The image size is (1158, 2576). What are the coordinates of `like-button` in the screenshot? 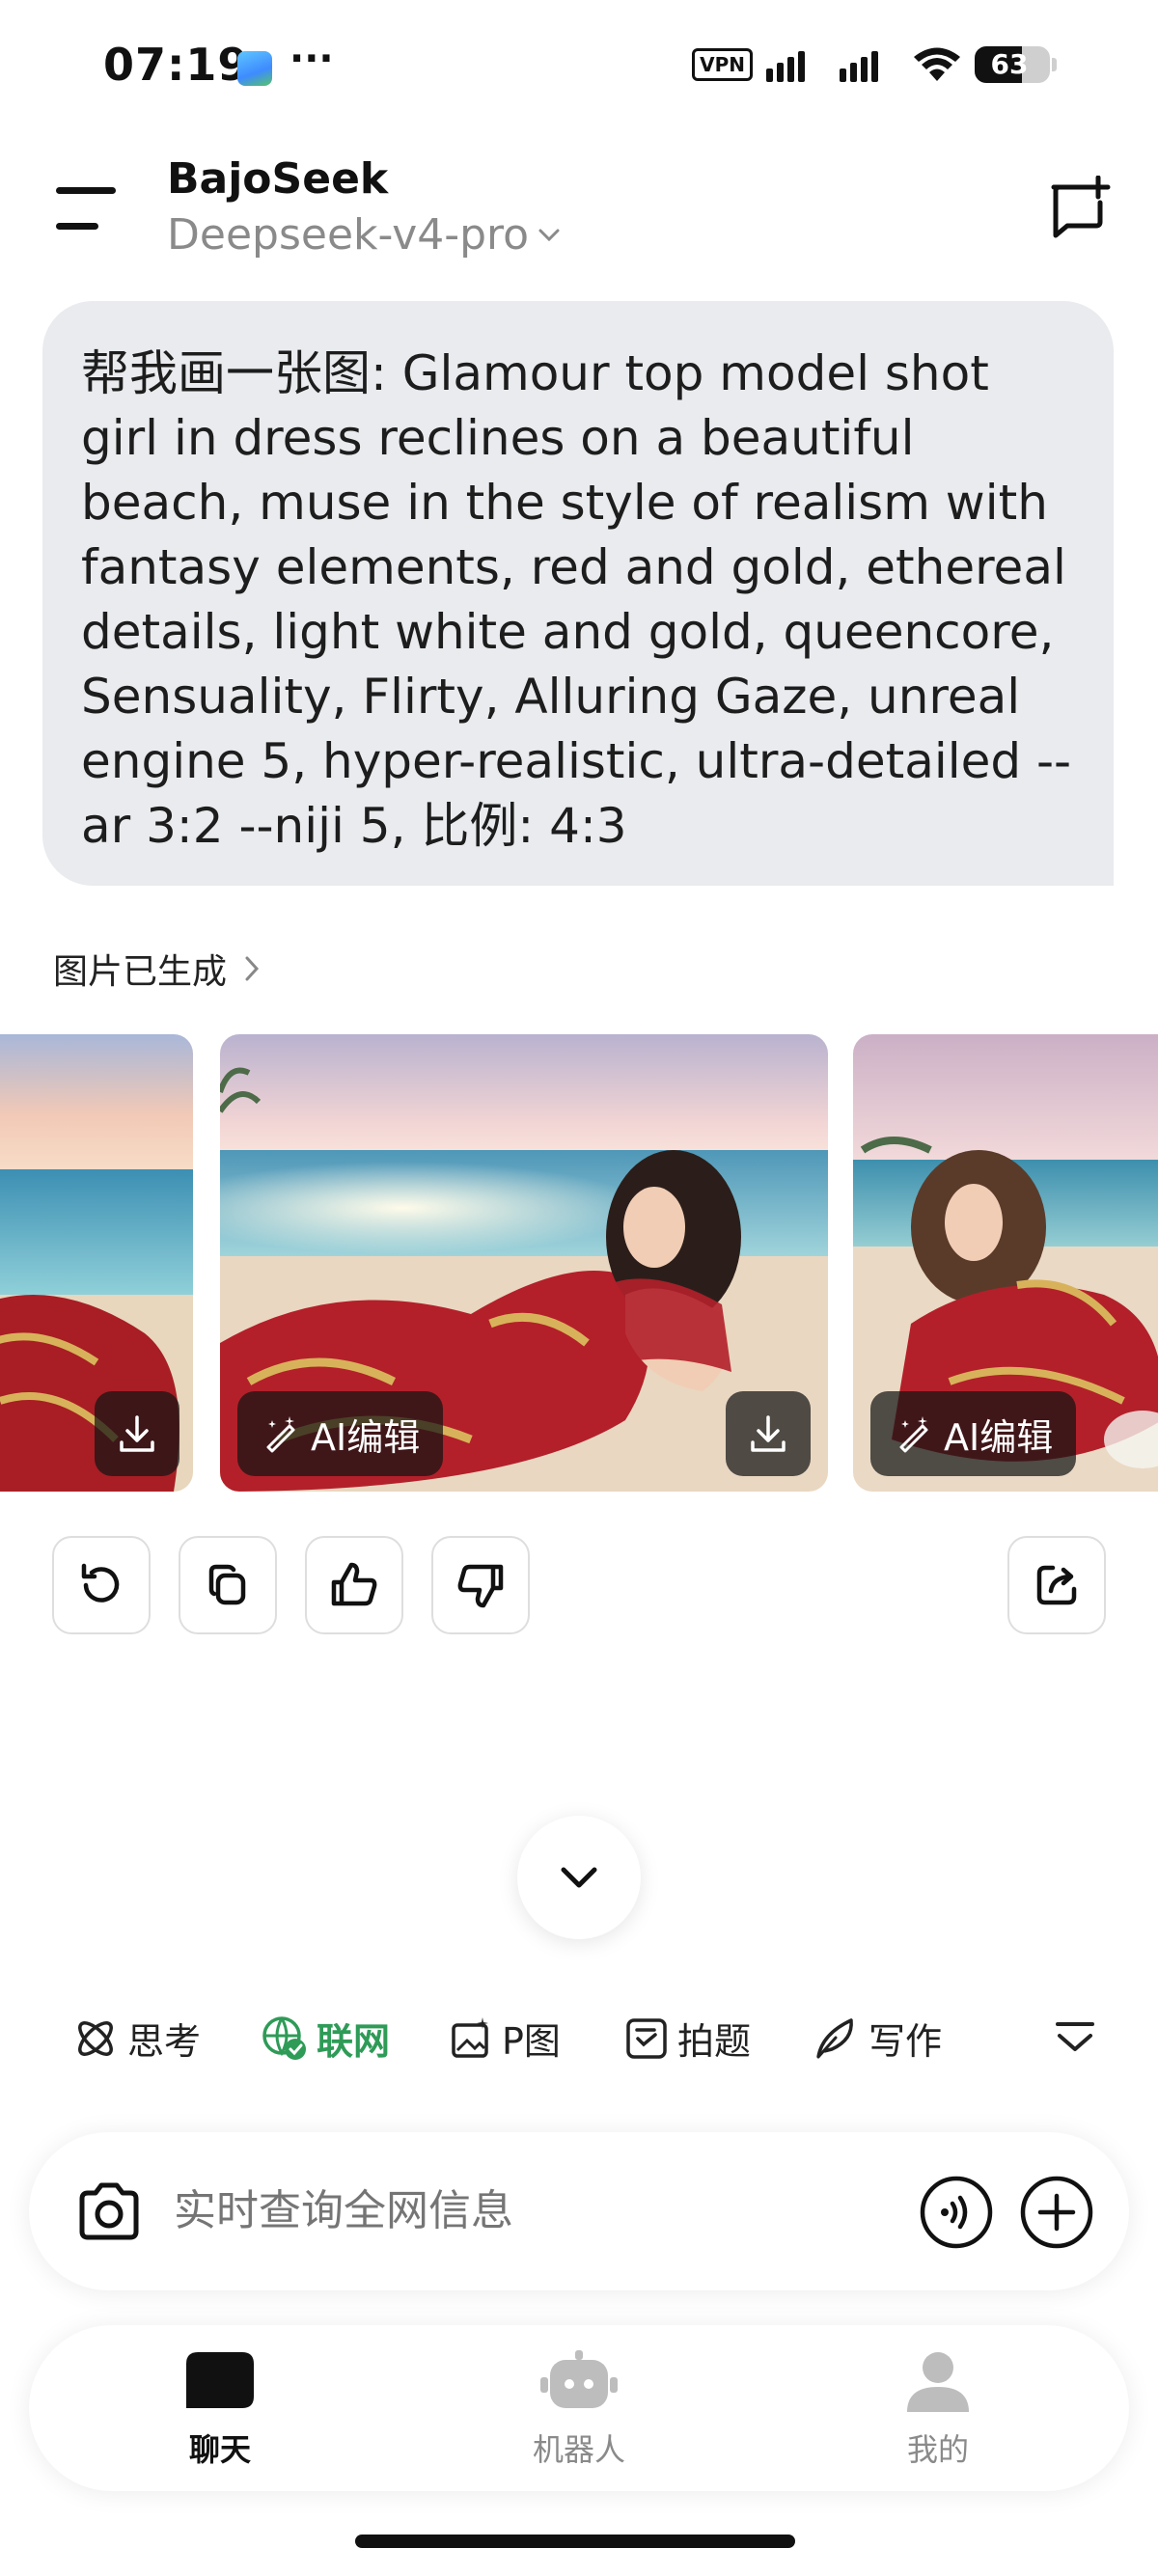 It's located at (354, 1585).